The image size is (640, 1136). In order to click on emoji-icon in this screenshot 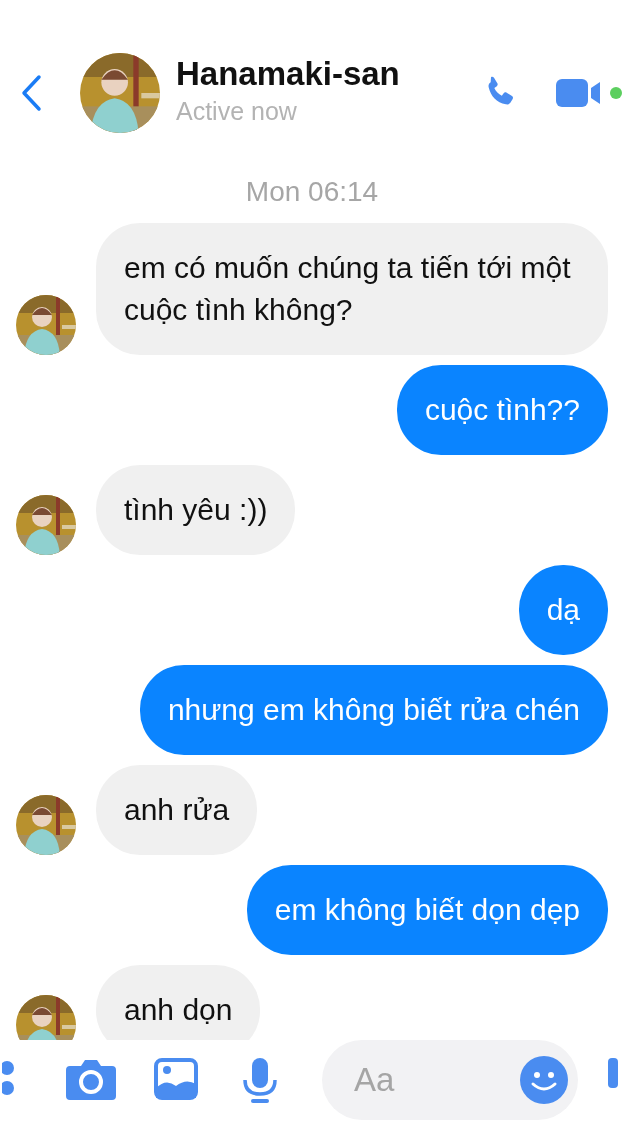, I will do `click(544, 1080)`.